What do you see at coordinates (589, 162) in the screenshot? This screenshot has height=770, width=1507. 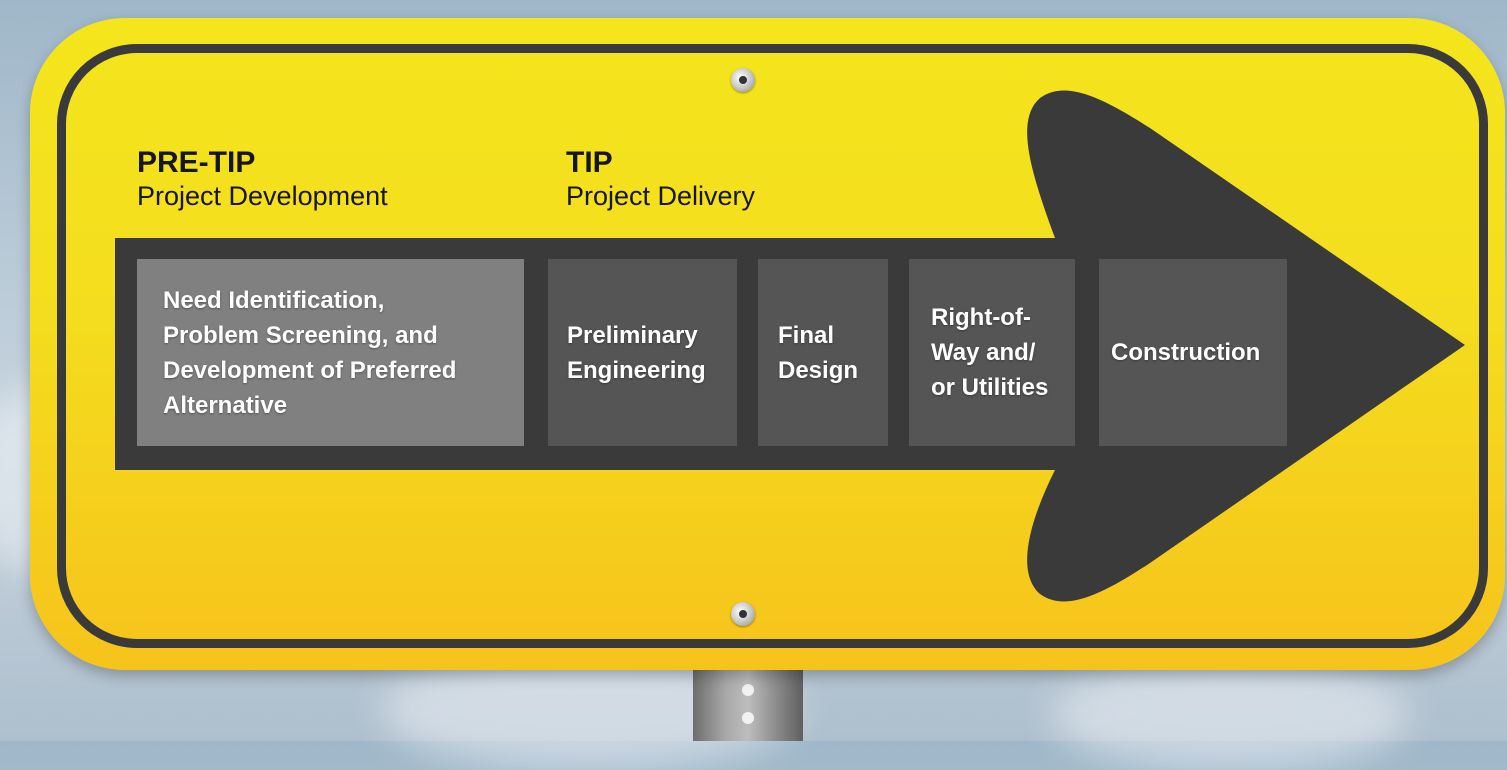 I see `tip-title: TIP` at bounding box center [589, 162].